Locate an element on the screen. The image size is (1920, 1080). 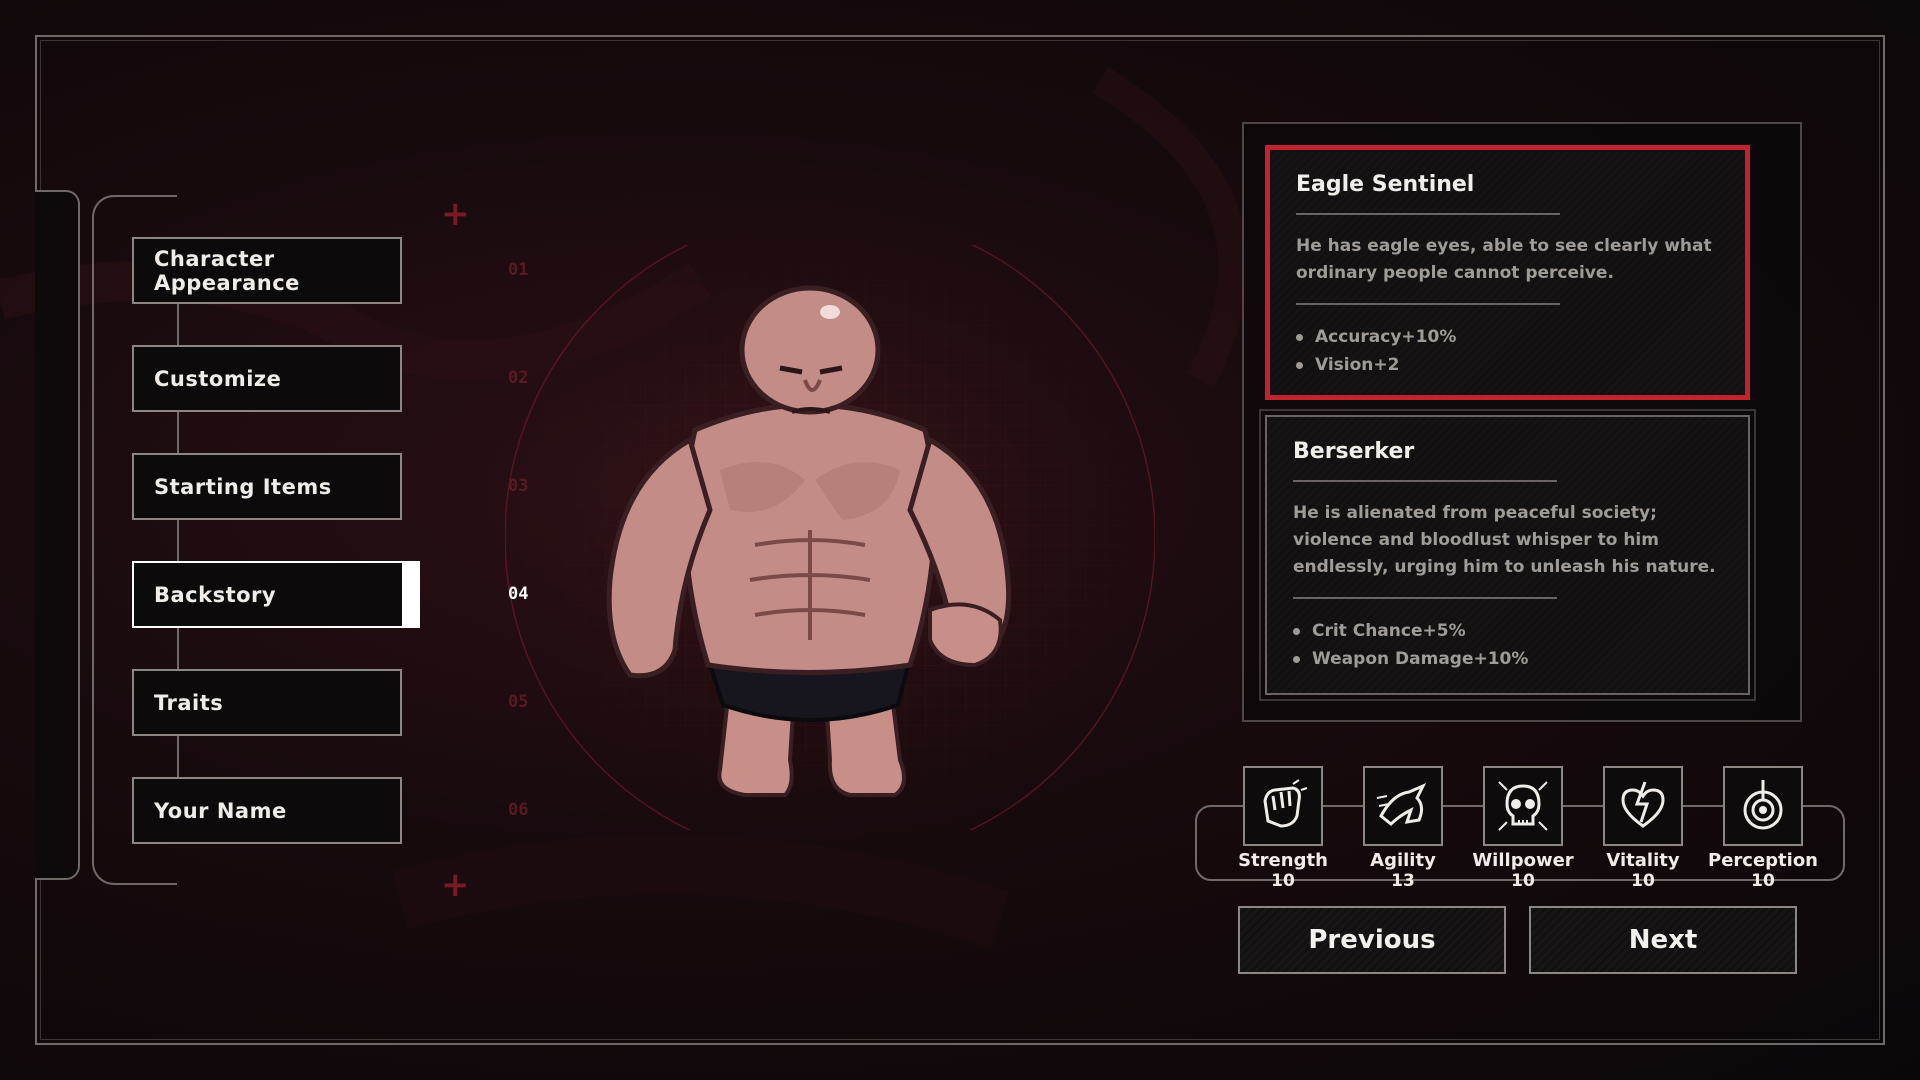
bonus-text: Weapon Damage+10% is located at coordinates (1420, 659).